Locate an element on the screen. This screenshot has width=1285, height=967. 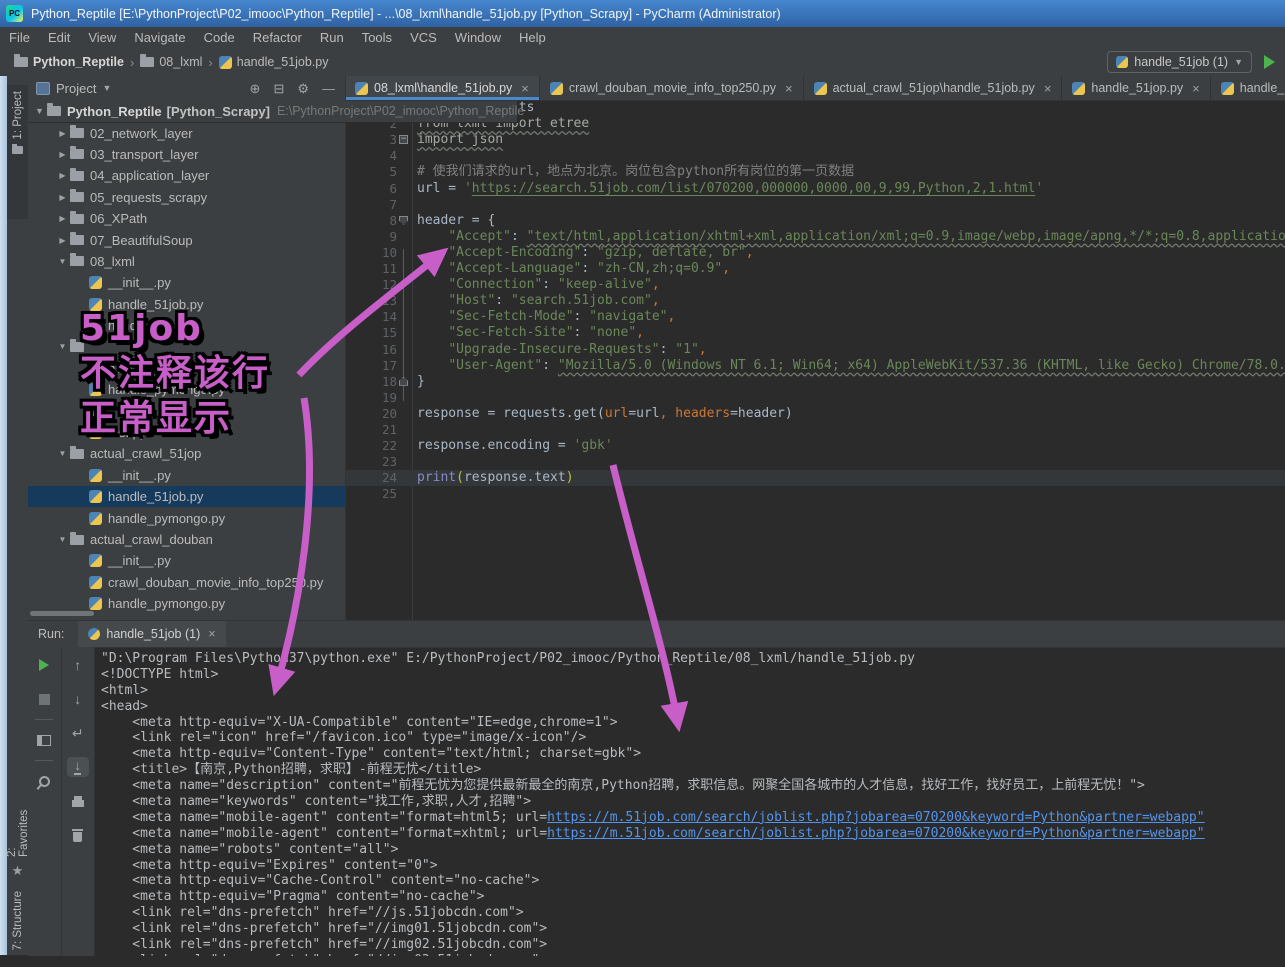
code-line: 5 # 使我们请求的url，地点为北京。岗位包含python所有岗位的第一页数据 is located at coordinates (815, 172).